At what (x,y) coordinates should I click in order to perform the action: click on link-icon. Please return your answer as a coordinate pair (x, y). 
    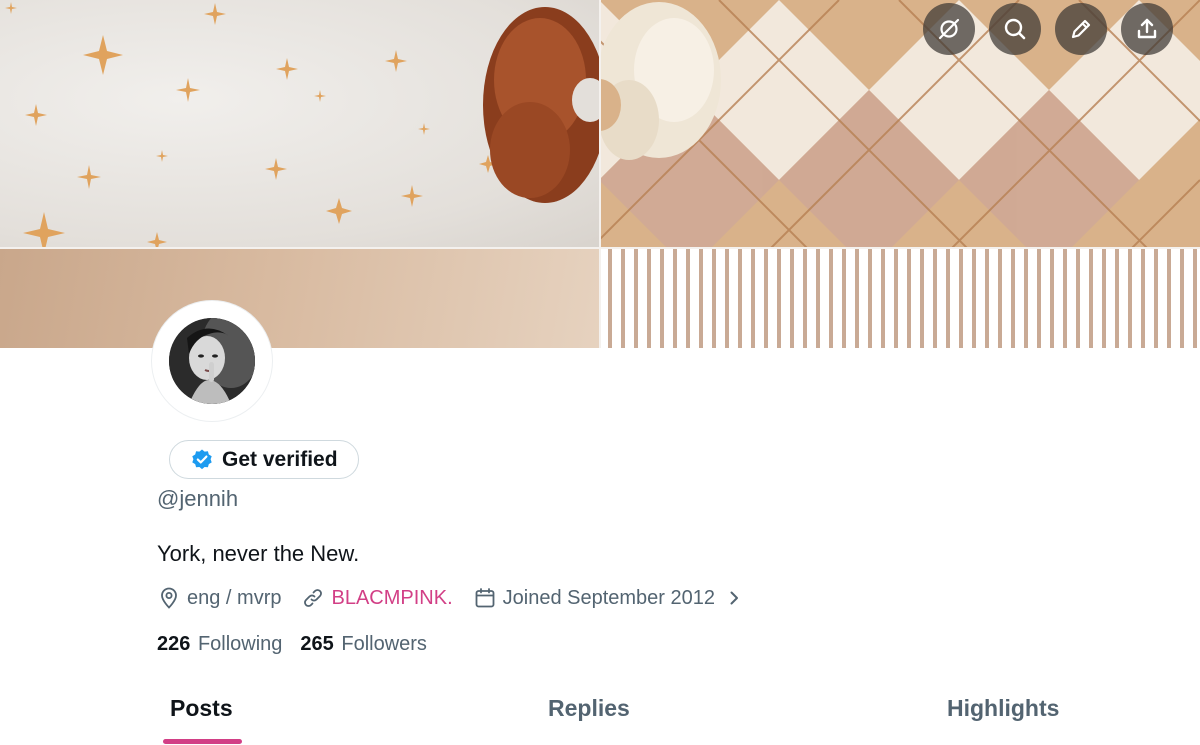
    Looking at the image, I should click on (313, 598).